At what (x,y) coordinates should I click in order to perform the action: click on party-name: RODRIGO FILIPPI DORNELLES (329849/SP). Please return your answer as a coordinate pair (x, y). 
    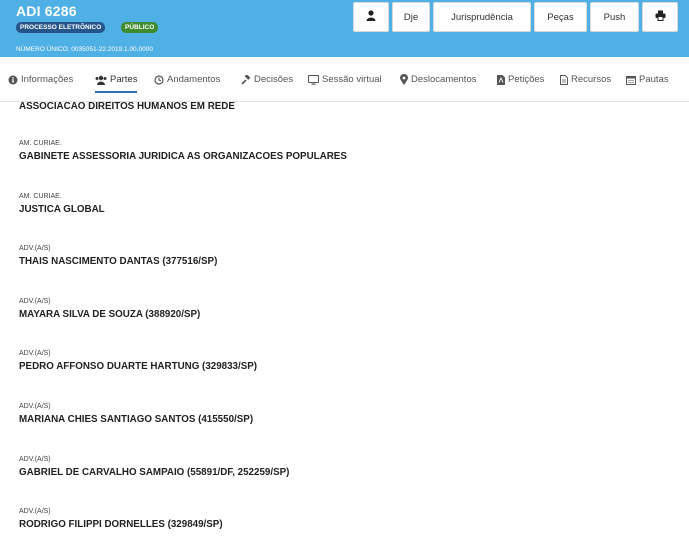
    Looking at the image, I should click on (121, 524).